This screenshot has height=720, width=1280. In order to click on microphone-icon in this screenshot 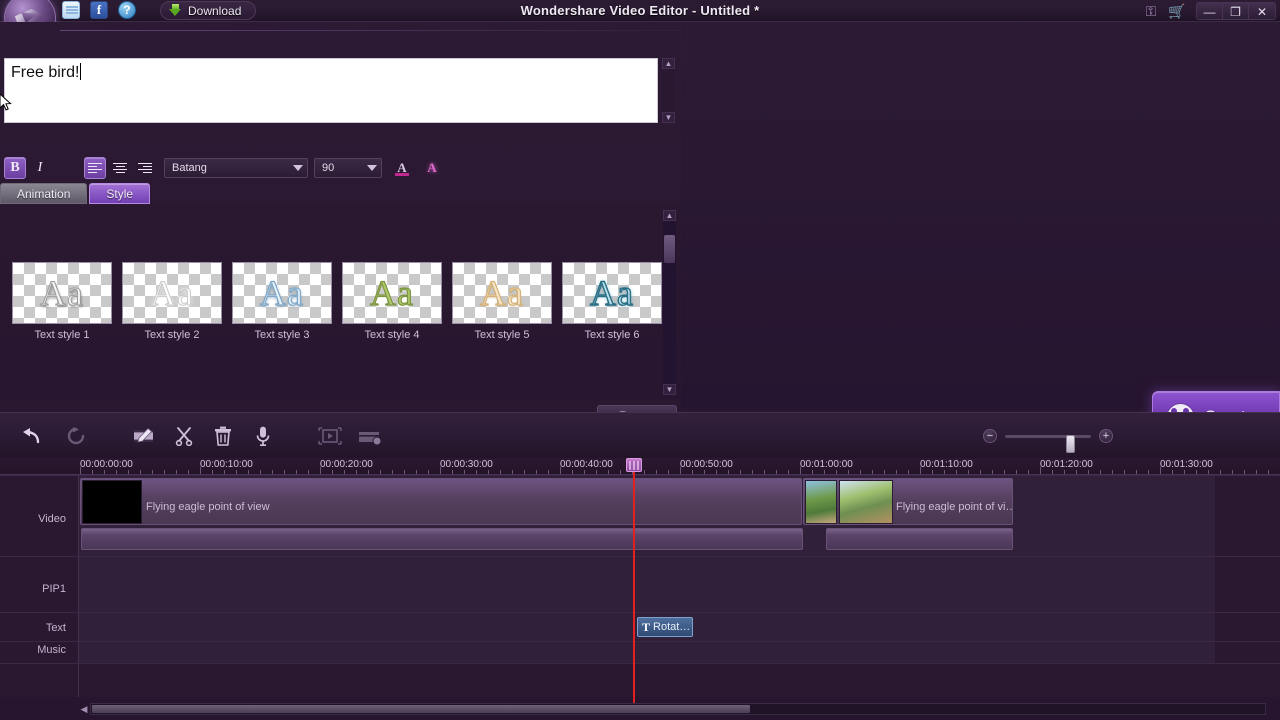, I will do `click(263, 436)`.